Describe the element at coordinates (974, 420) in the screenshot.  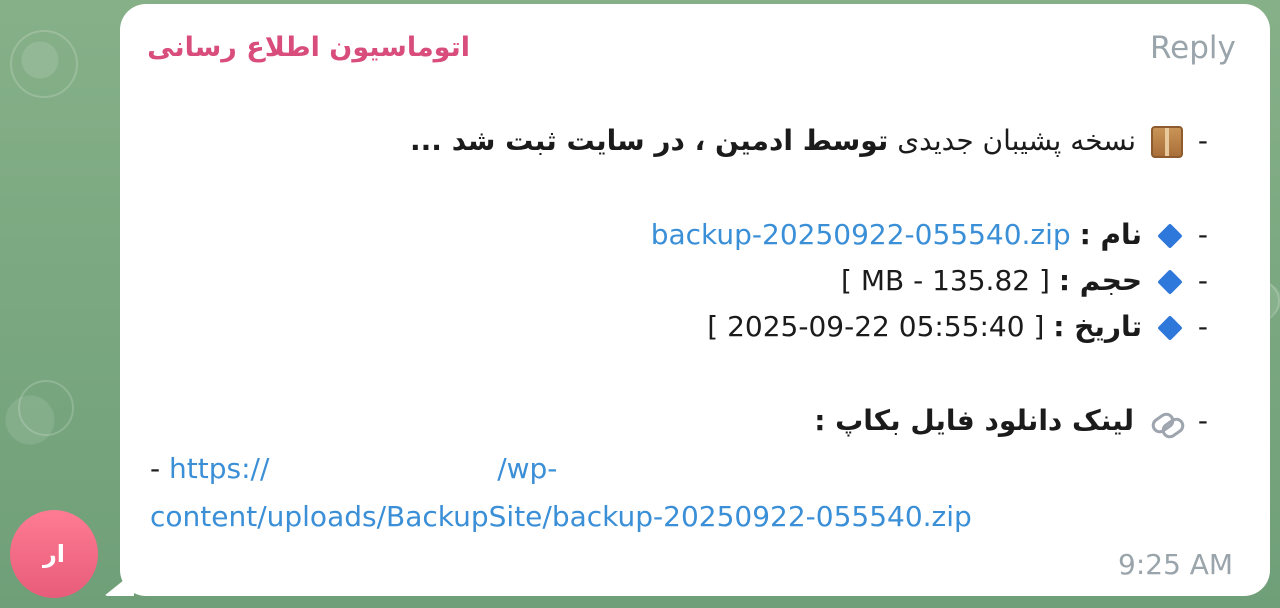
I see `download-link-label: لینک دانلود فایل بکاپ :` at that location.